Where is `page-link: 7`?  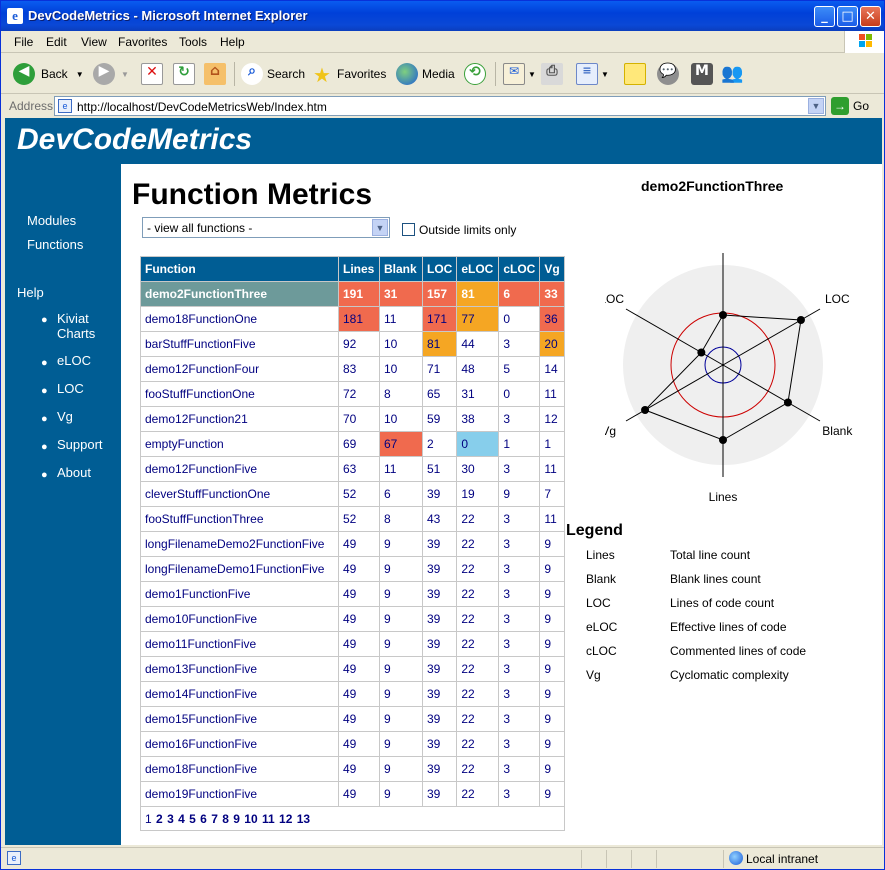
page-link: 7 is located at coordinates (214, 819).